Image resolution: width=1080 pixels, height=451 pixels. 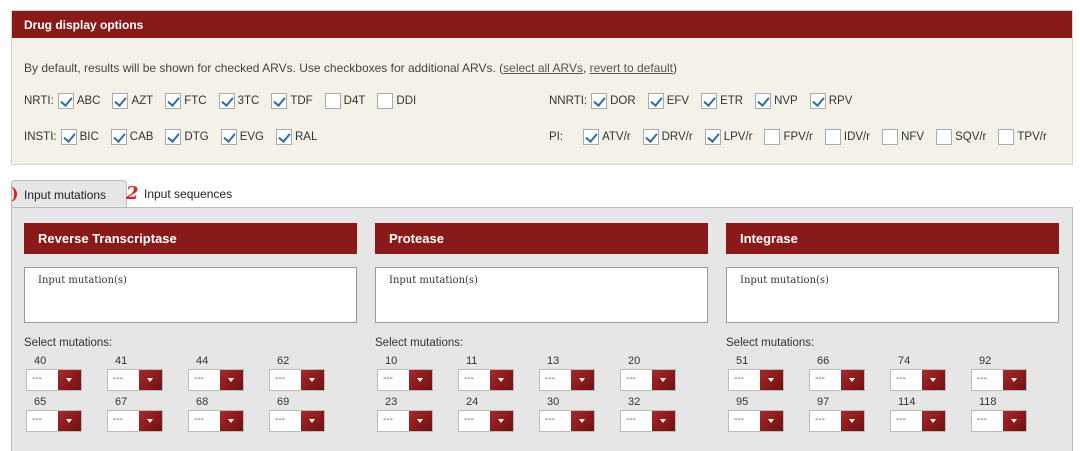 What do you see at coordinates (78, 101) in the screenshot?
I see `drug-option-abc: ABC` at bounding box center [78, 101].